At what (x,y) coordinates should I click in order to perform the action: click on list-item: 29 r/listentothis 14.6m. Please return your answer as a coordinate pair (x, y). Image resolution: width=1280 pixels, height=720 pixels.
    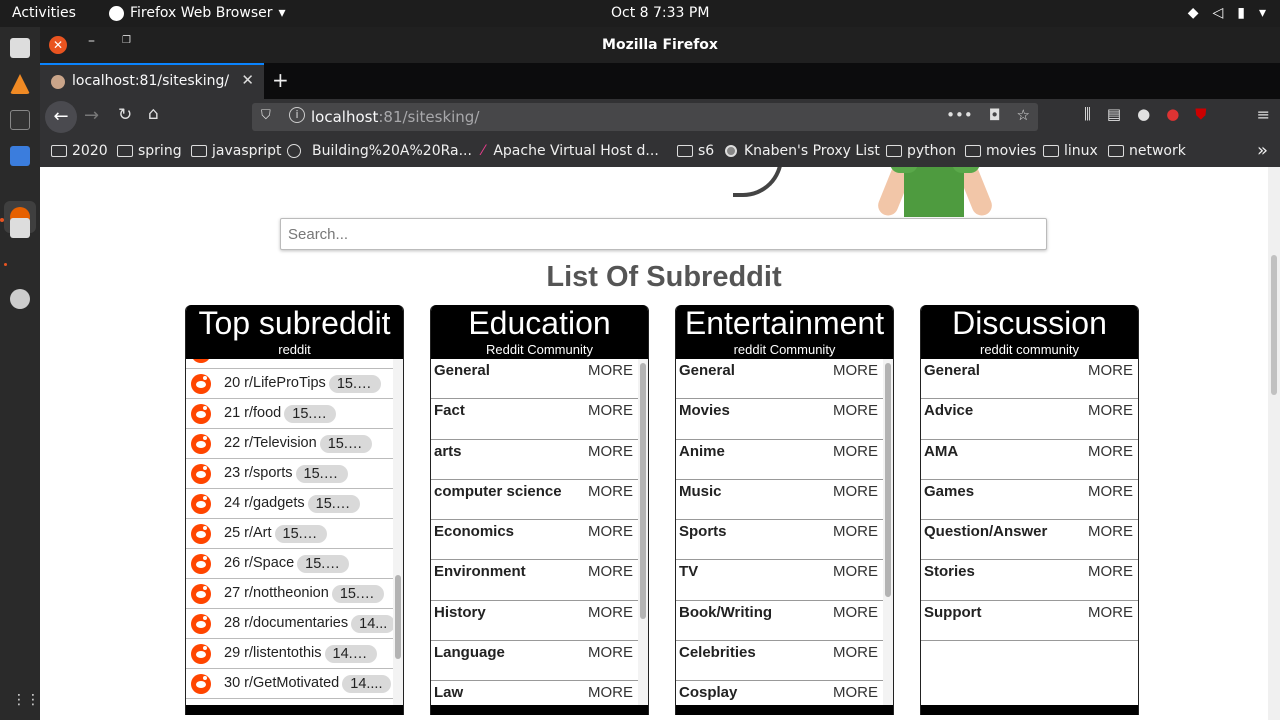
    Looking at the image, I should click on (289, 654).